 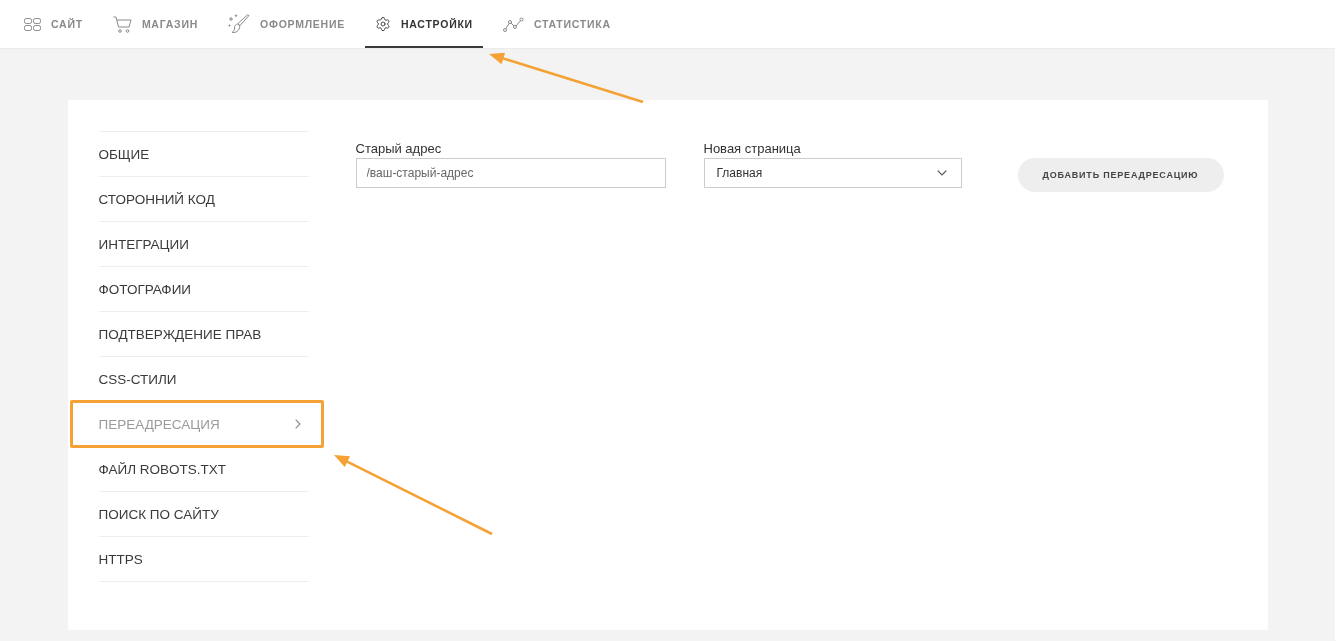 I want to click on cart-icon, so click(x=122, y=24).